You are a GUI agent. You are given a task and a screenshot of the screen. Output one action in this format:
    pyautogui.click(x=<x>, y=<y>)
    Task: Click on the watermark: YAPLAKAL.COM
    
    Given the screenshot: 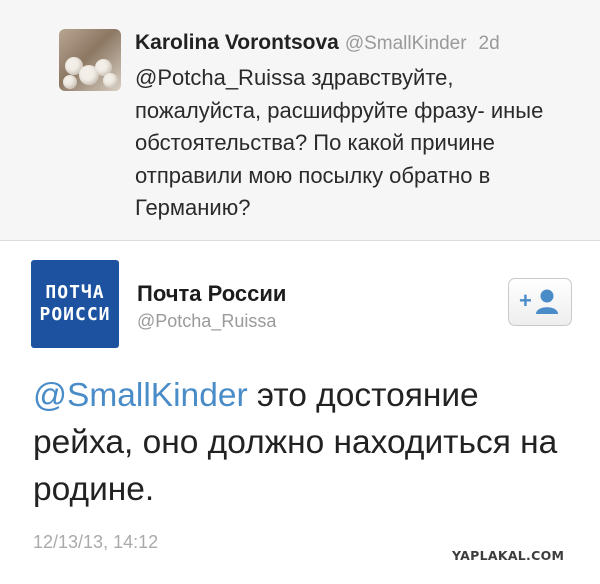 What is the action you would take?
    pyautogui.click(x=508, y=555)
    